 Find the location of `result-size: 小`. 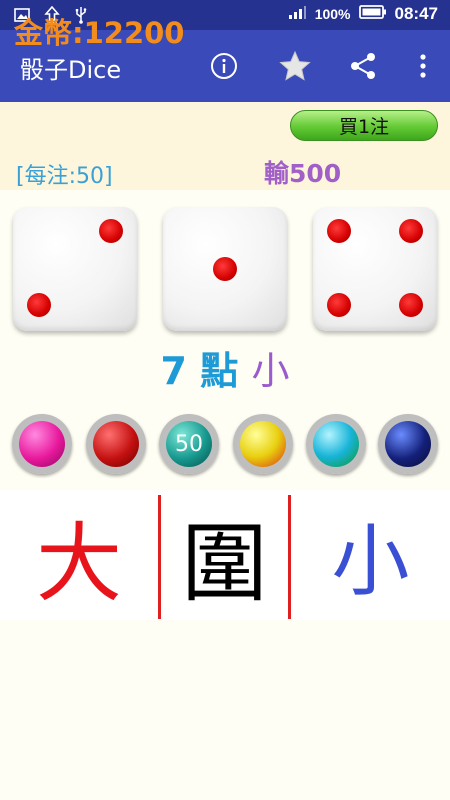

result-size: 小 is located at coordinates (270, 371).